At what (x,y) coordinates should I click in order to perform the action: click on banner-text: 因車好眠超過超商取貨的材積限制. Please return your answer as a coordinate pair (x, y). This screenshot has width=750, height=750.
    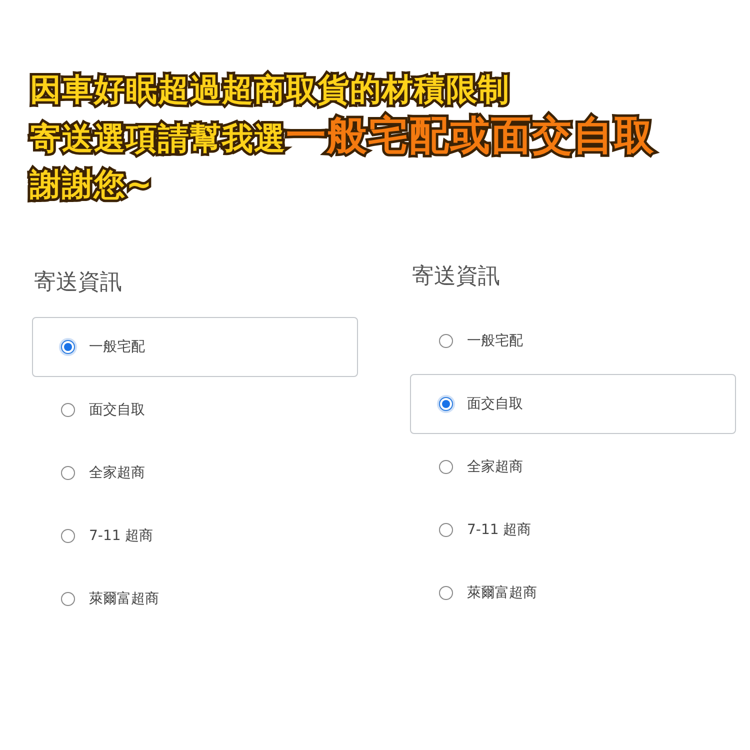
    Looking at the image, I should click on (270, 90).